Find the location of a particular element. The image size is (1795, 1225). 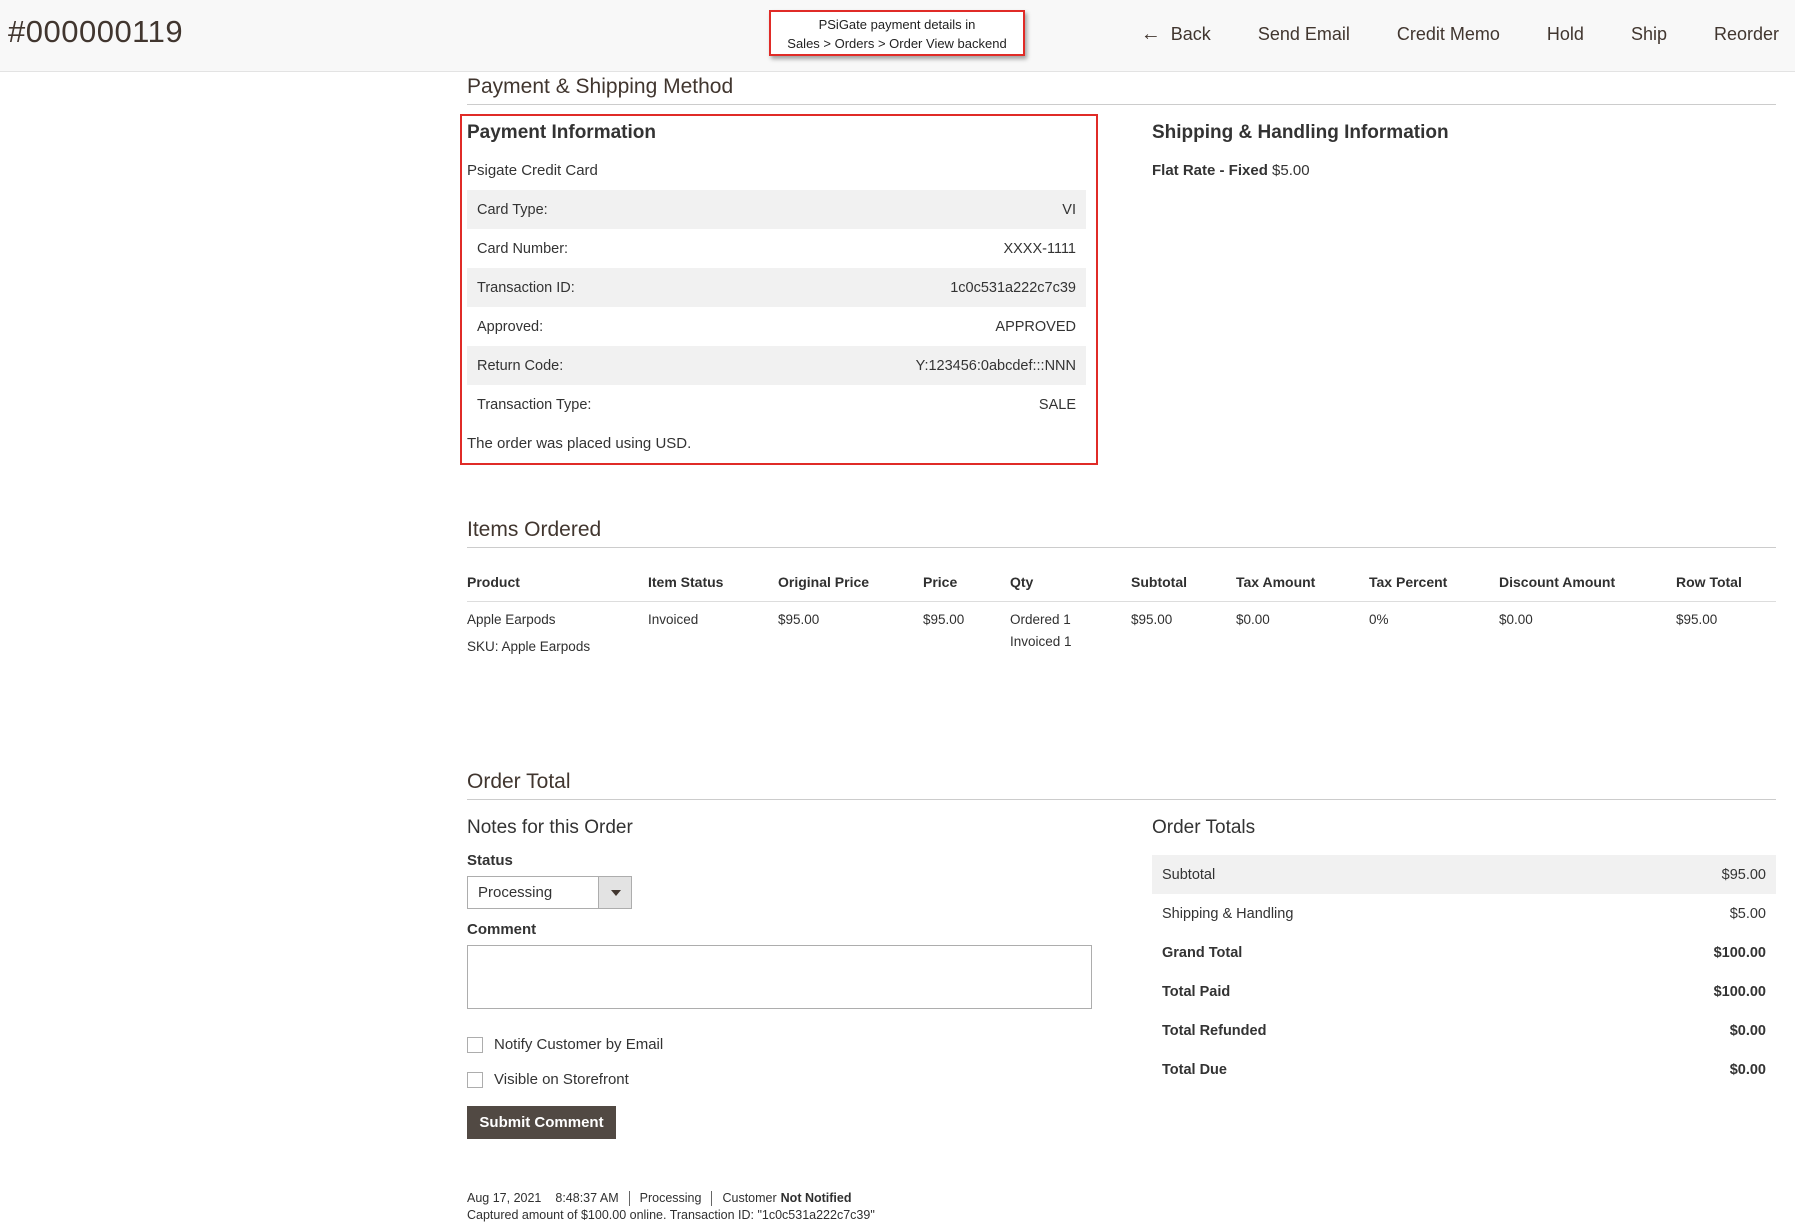

totals-value: $0.00 is located at coordinates (1747, 1030).